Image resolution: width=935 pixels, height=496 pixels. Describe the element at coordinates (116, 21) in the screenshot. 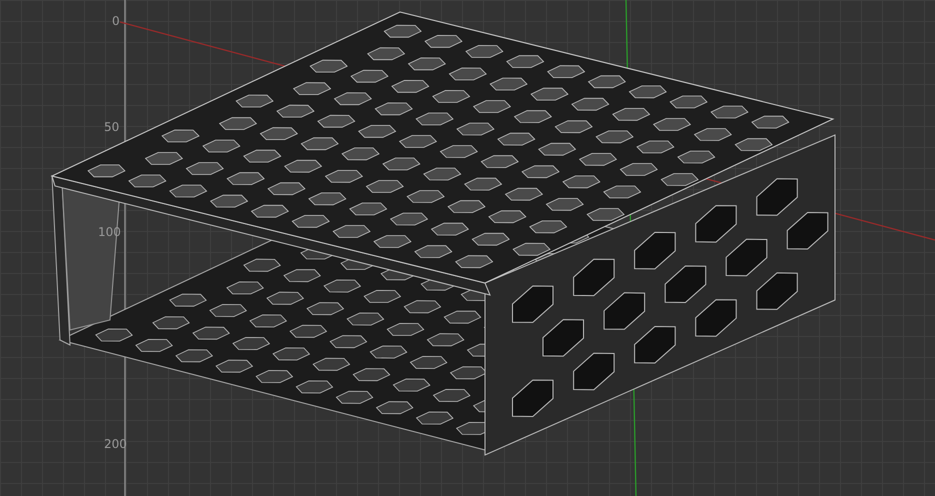

I see `ruler-label: 0` at that location.